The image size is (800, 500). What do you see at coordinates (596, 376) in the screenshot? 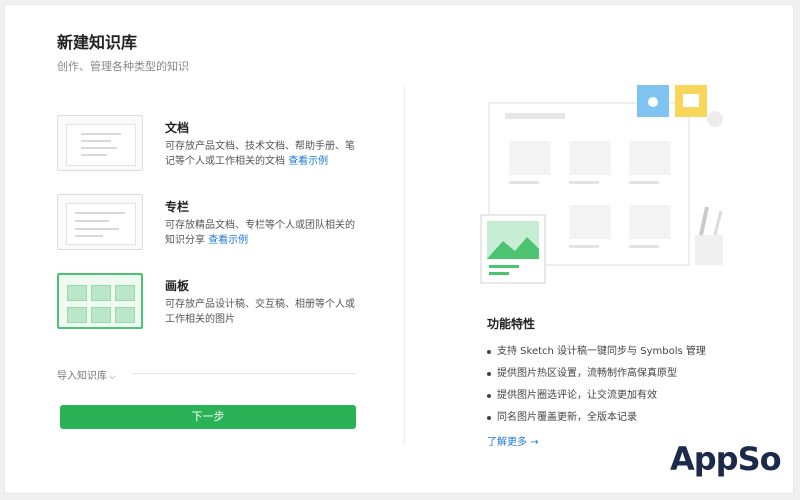
I see `feature-item: 提供图片热区设置，流畅制作高保真原型` at bounding box center [596, 376].